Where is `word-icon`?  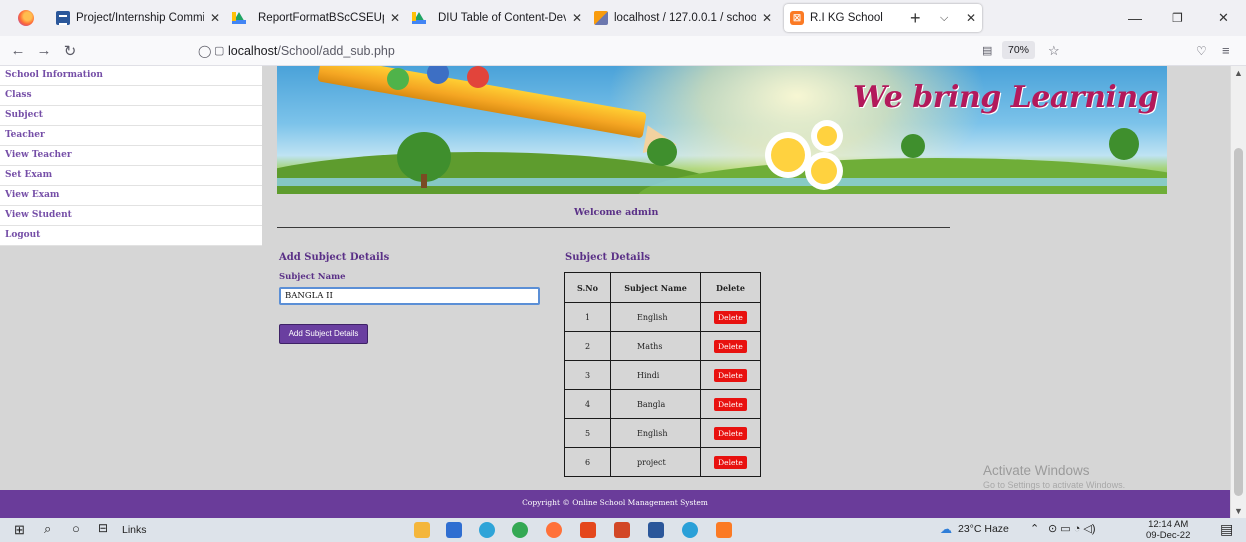 word-icon is located at coordinates (656, 530).